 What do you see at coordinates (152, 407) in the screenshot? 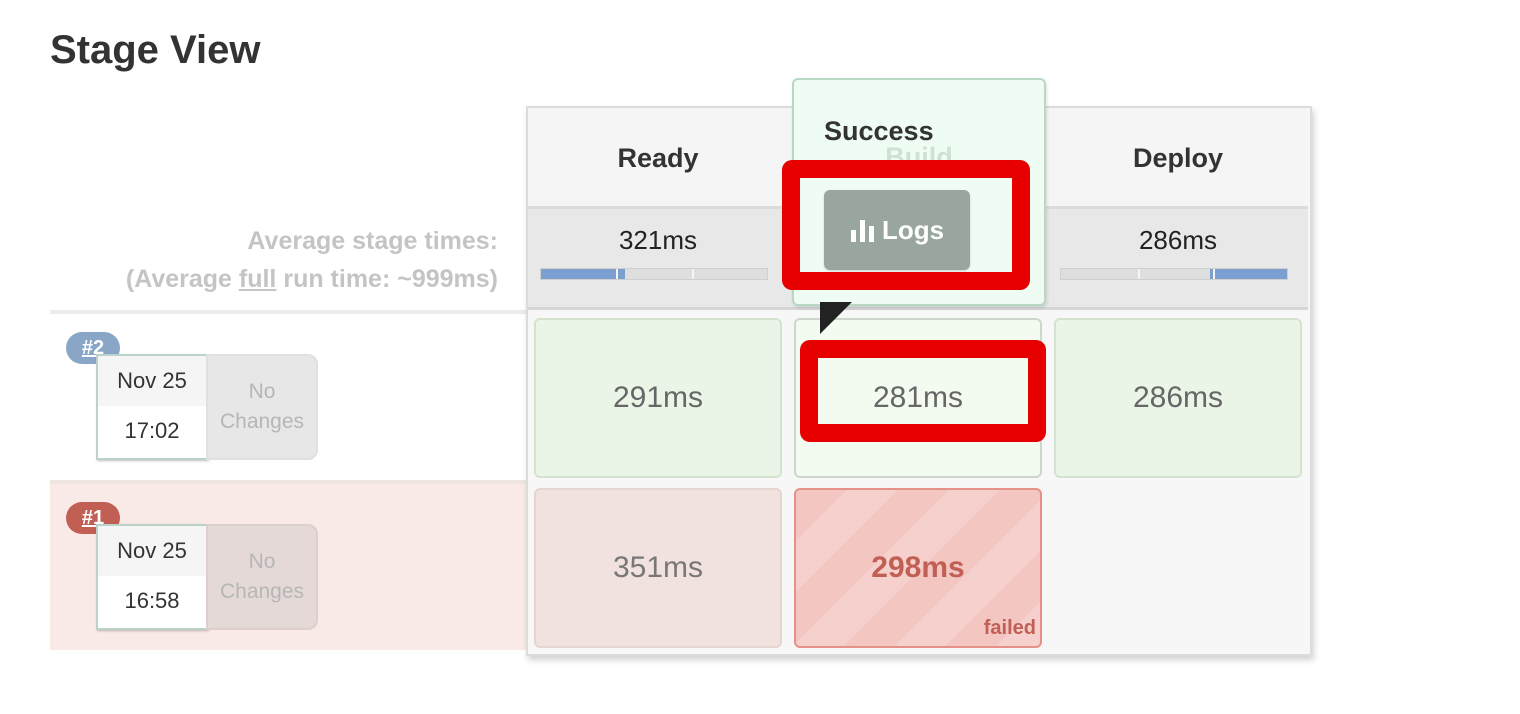
I see `build-date-card: Nov 25 17:02` at bounding box center [152, 407].